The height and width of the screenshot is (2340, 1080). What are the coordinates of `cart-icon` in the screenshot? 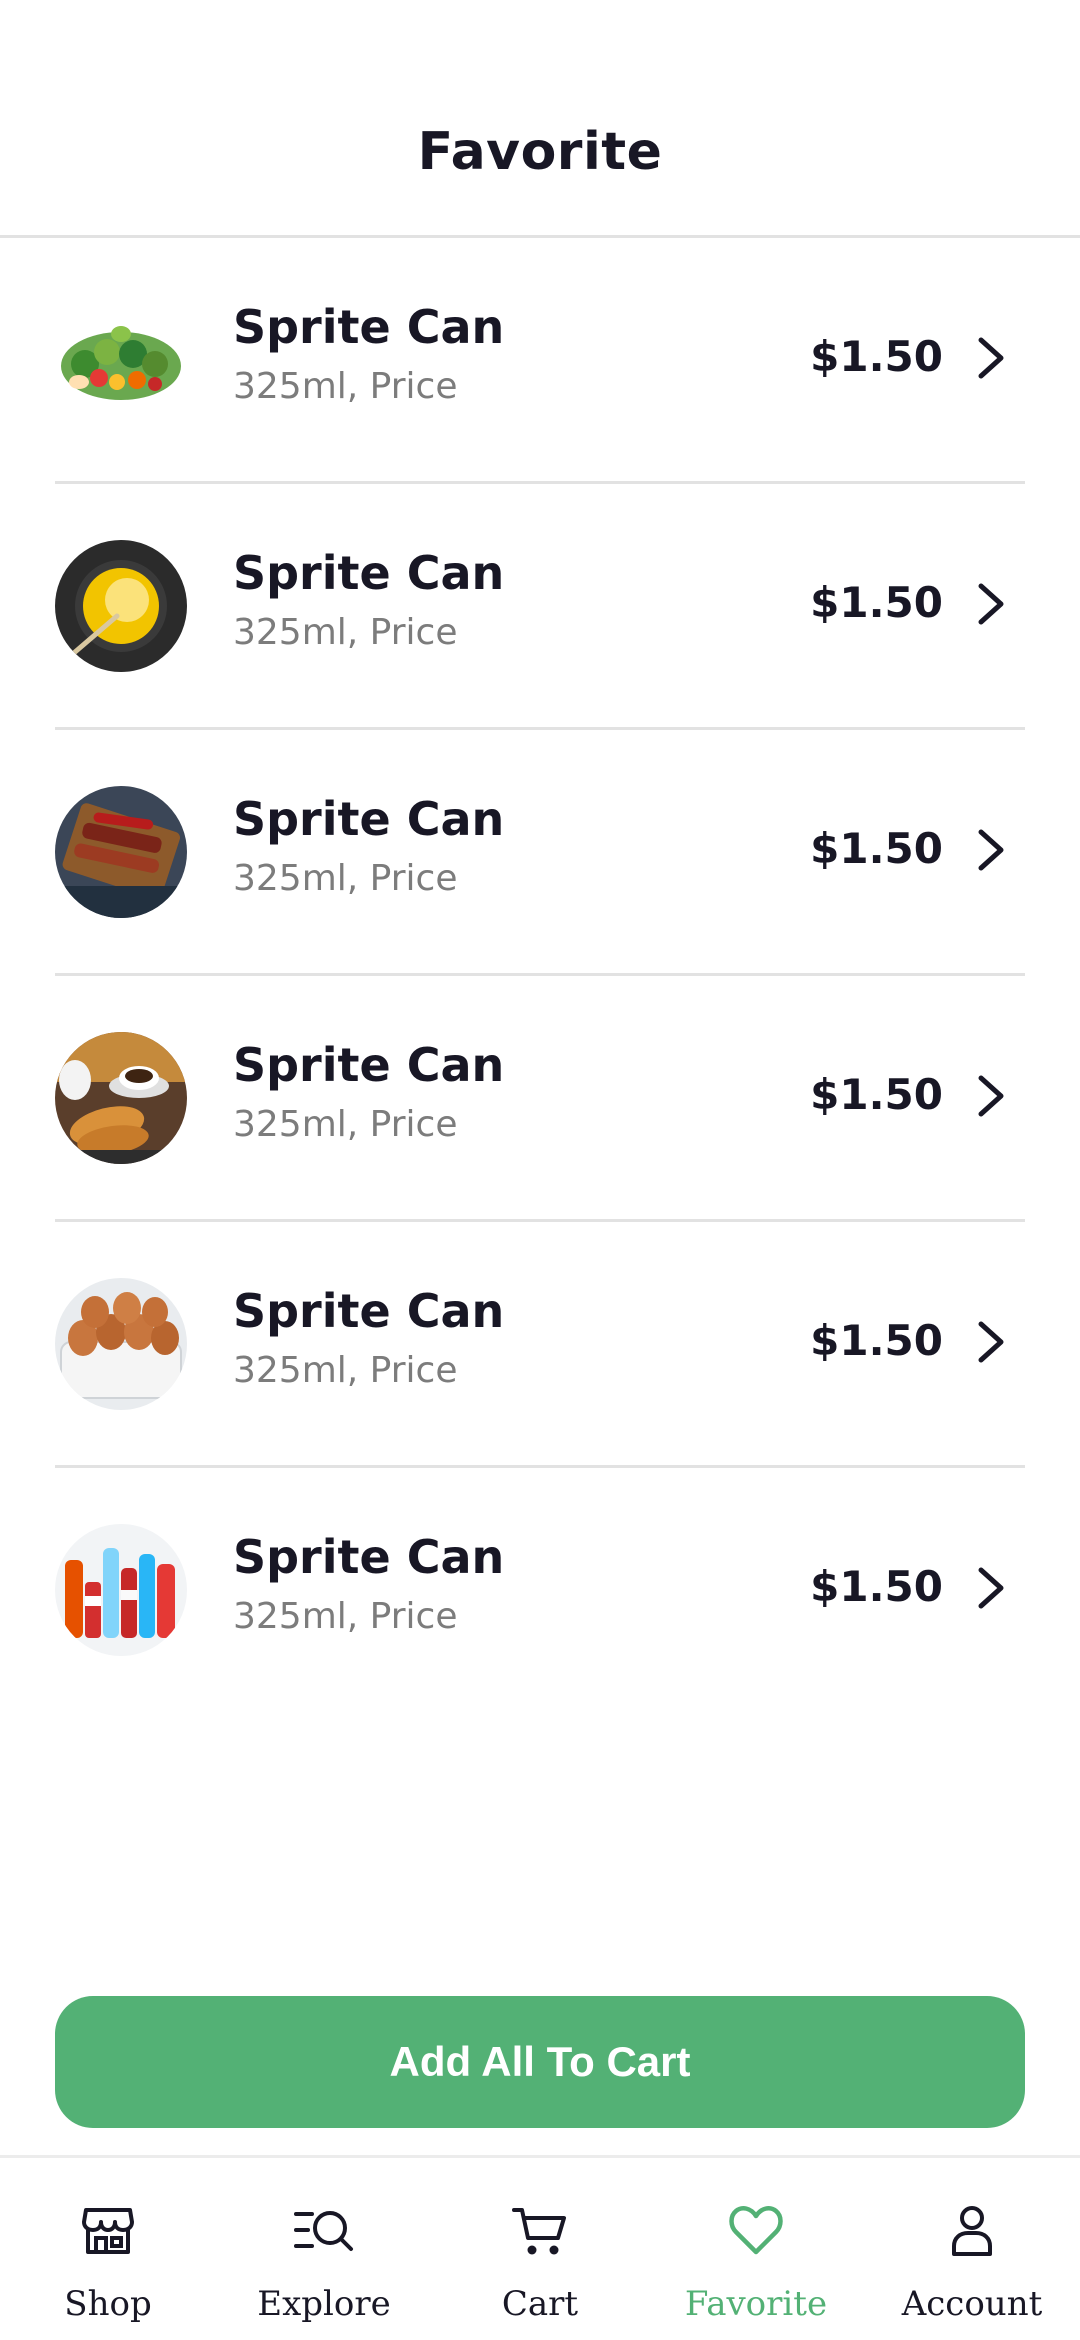 It's located at (540, 2230).